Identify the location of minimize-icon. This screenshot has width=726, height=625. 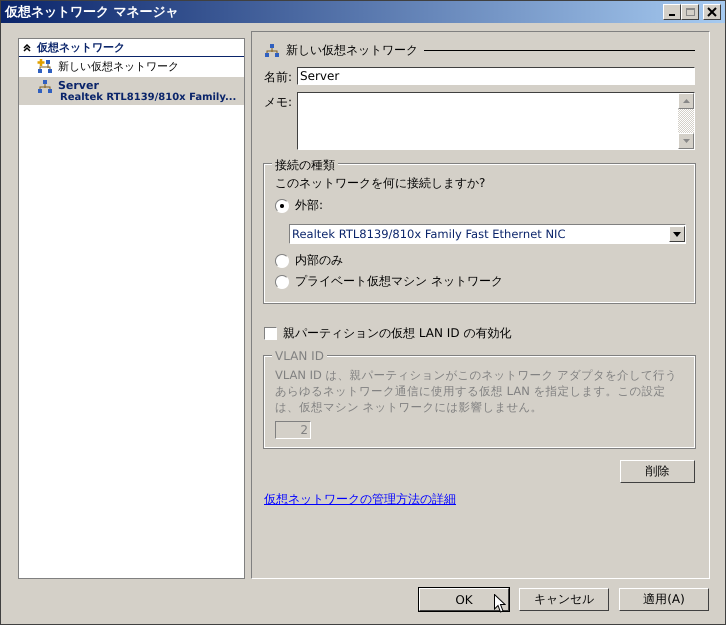
(672, 15).